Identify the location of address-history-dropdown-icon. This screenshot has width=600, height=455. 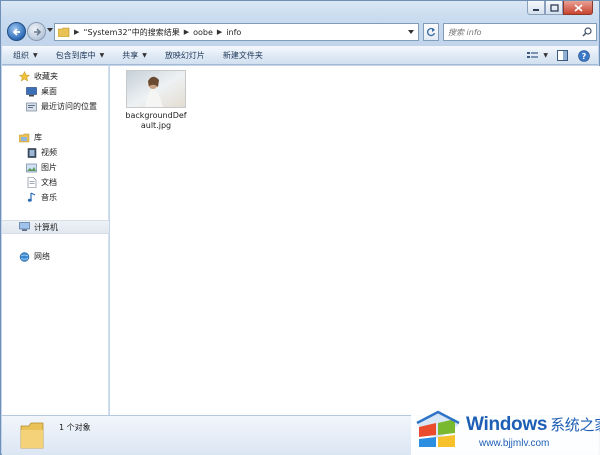
(411, 32).